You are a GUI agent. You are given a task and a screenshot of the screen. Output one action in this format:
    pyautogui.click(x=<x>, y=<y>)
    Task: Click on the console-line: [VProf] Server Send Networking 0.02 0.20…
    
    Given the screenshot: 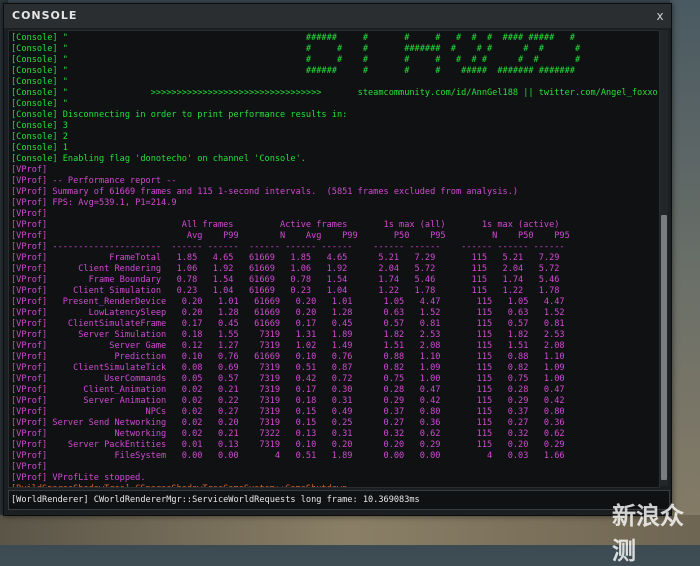 What is the action you would take?
    pyautogui.click(x=288, y=423)
    